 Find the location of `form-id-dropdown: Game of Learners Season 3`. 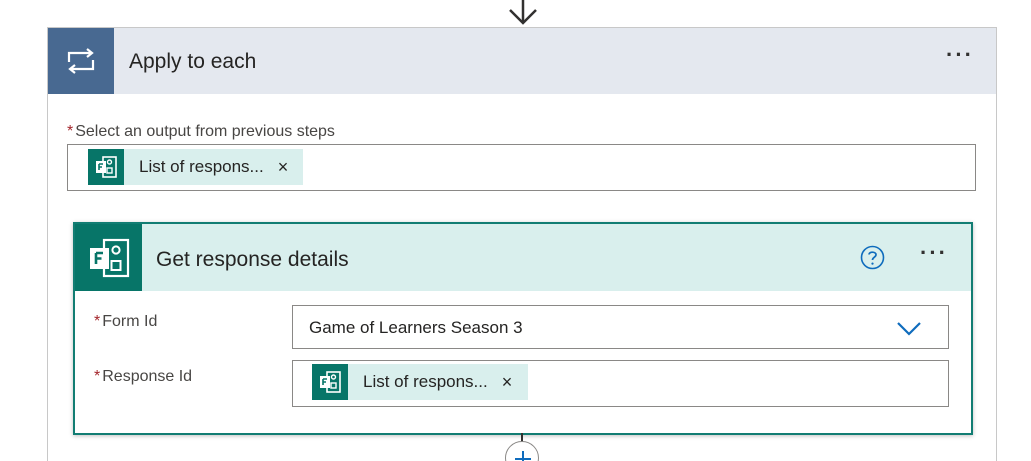

form-id-dropdown: Game of Learners Season 3 is located at coordinates (620, 327).